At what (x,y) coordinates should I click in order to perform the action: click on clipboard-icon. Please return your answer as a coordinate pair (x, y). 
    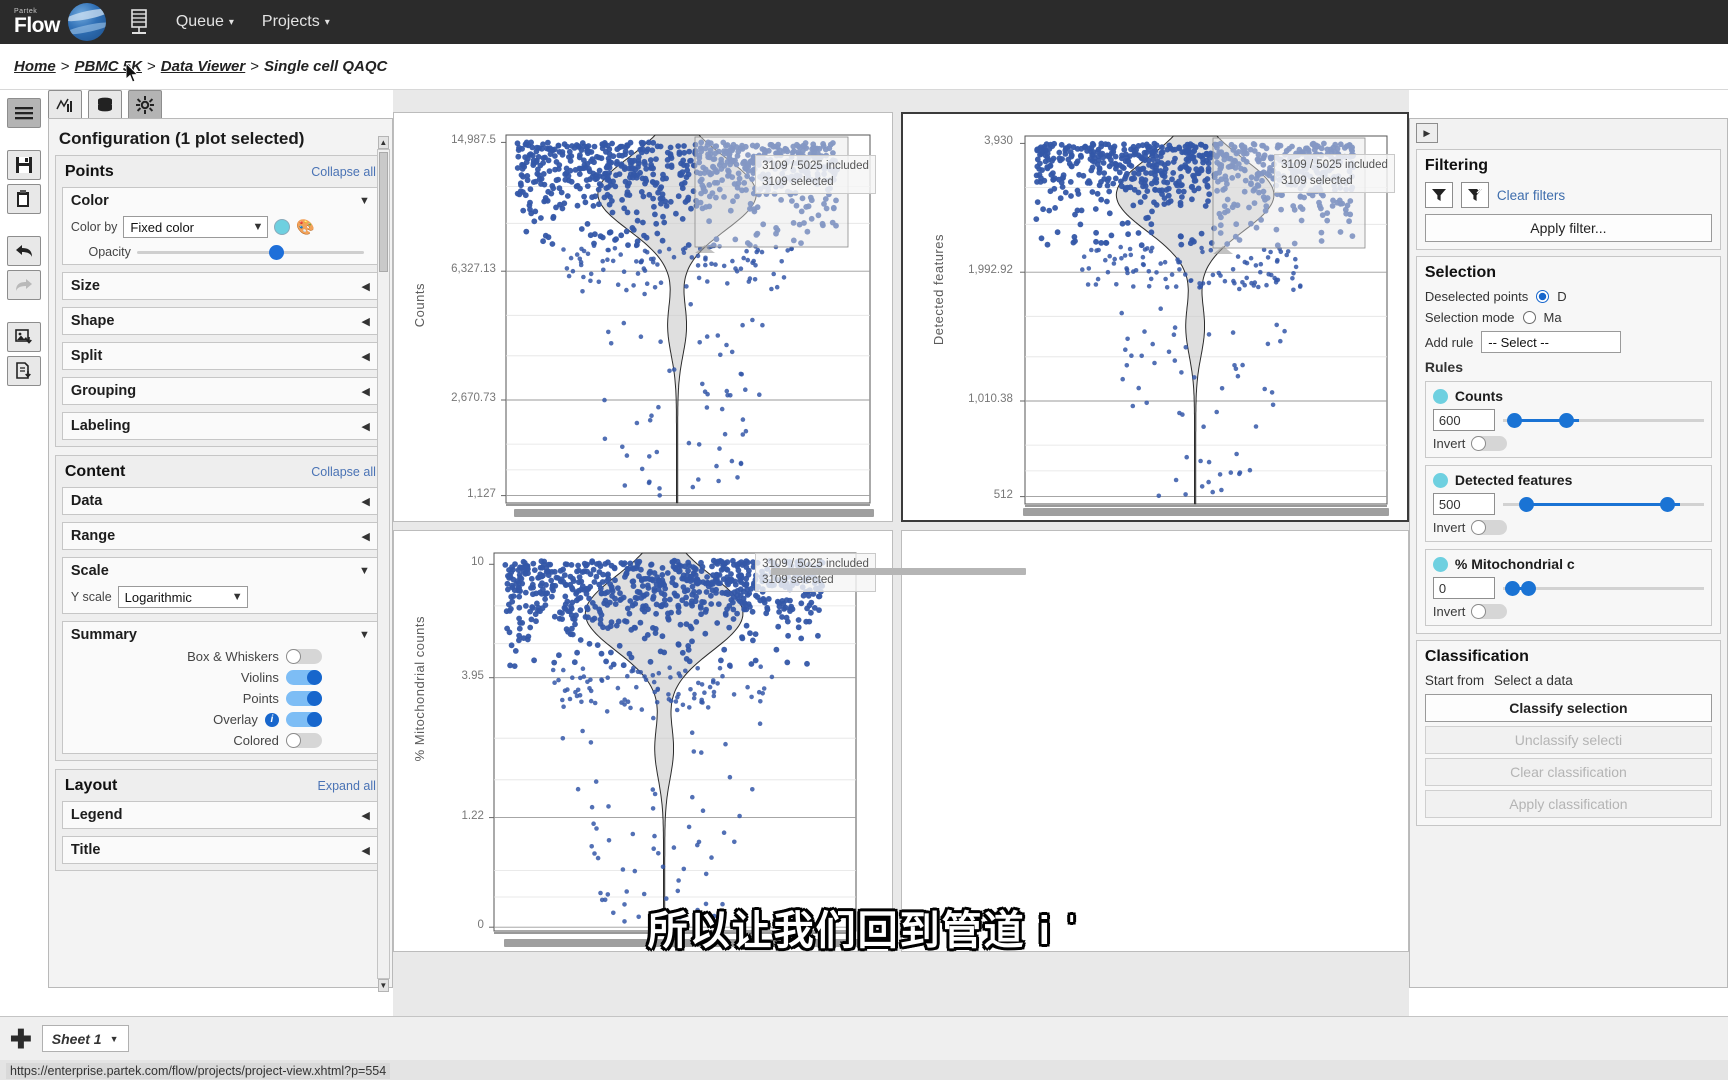
    Looking at the image, I should click on (23, 199).